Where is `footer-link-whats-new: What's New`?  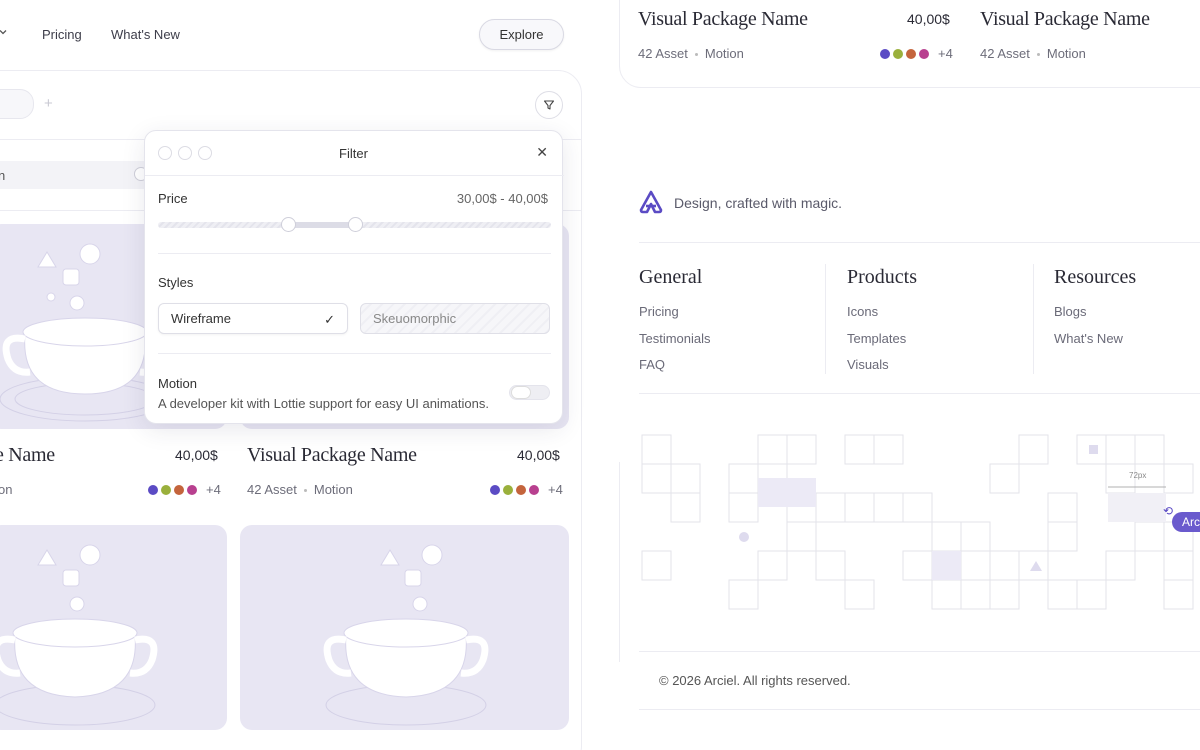
footer-link-whats-new: What's New is located at coordinates (1088, 338).